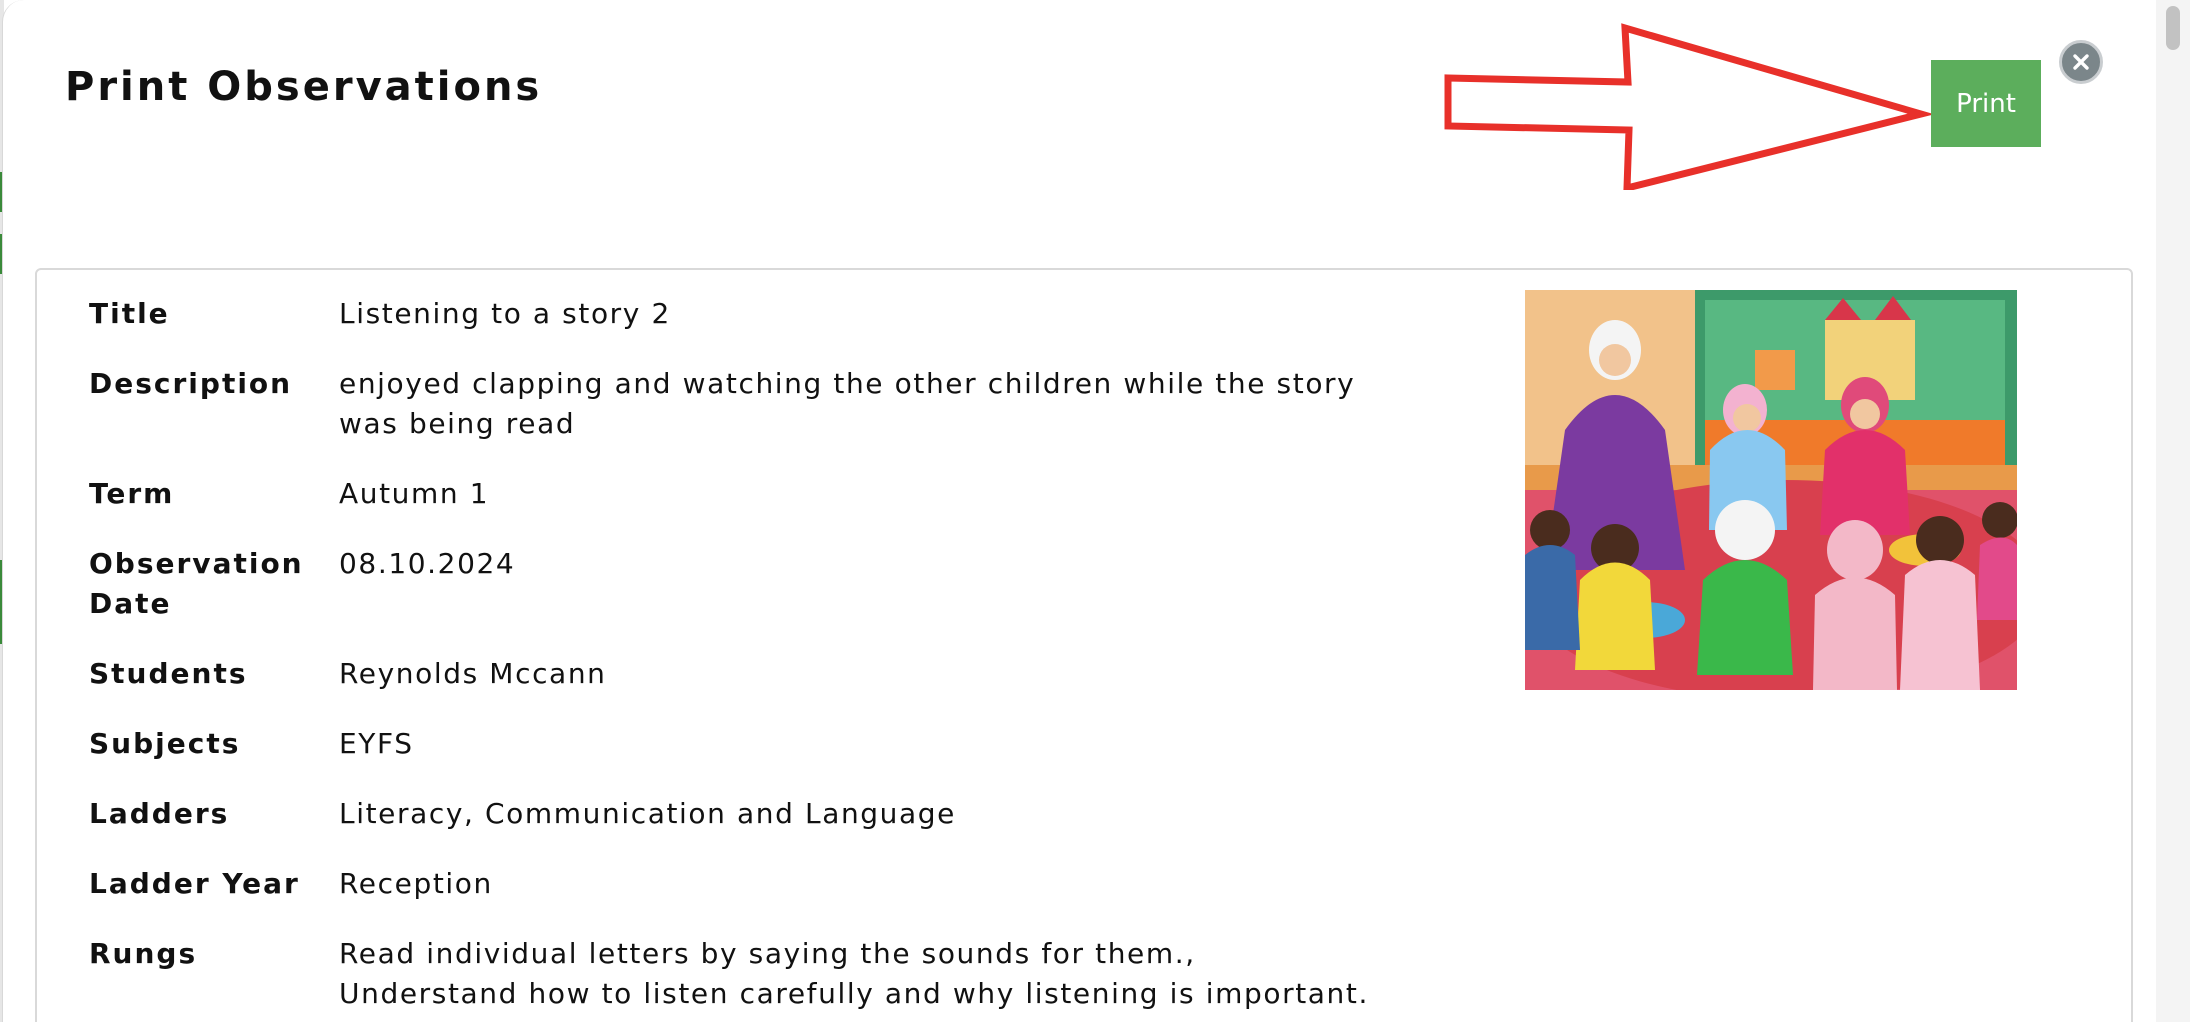 The image size is (2190, 1022). Describe the element at coordinates (739, 674) in the screenshot. I see `field-row-students: Students Reynolds Mccann` at that location.